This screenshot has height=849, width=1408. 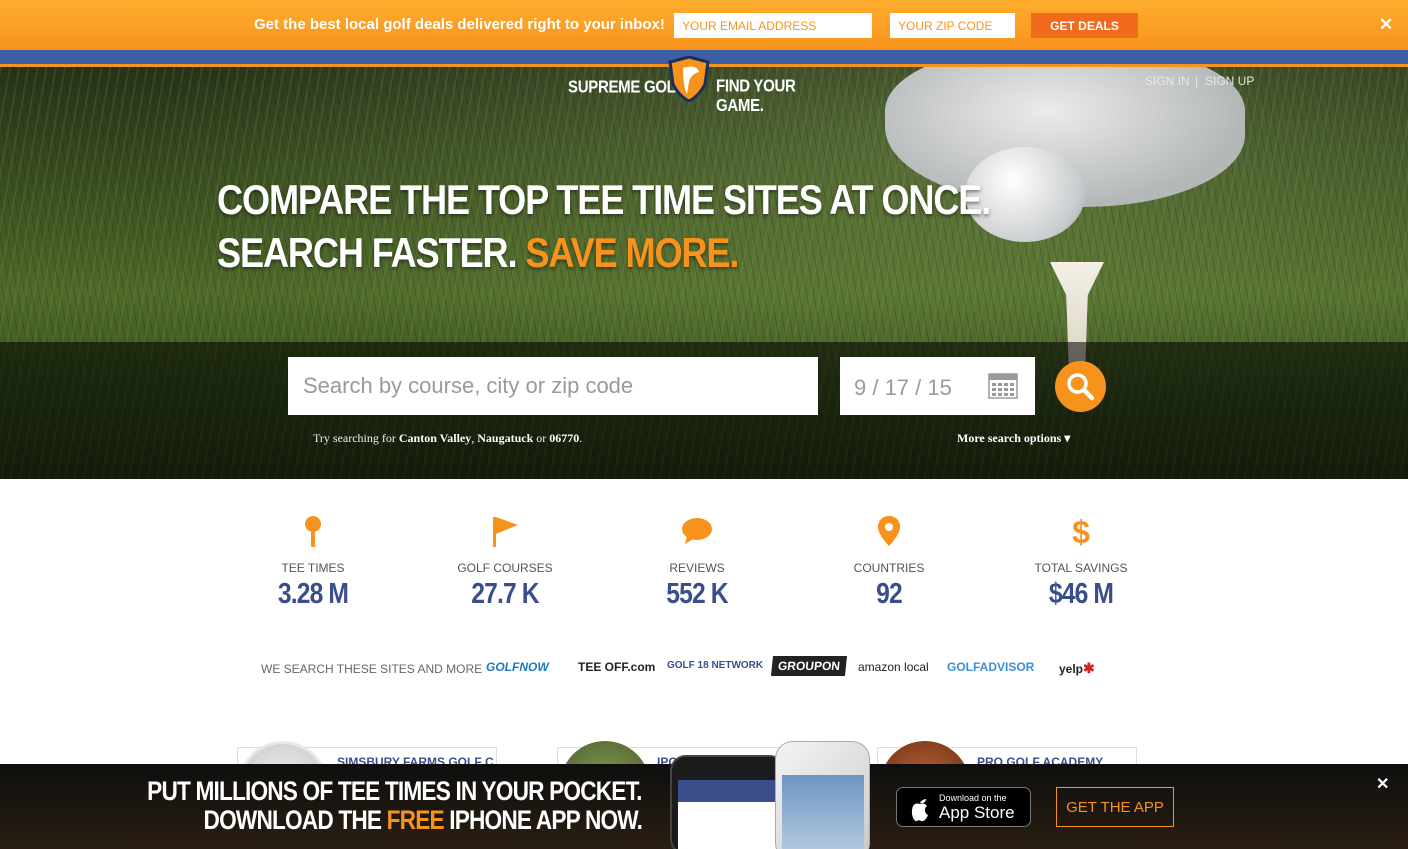 I want to click on site-logo: SUPREME GOLF FIND YOUR GAME., so click(x=697, y=84).